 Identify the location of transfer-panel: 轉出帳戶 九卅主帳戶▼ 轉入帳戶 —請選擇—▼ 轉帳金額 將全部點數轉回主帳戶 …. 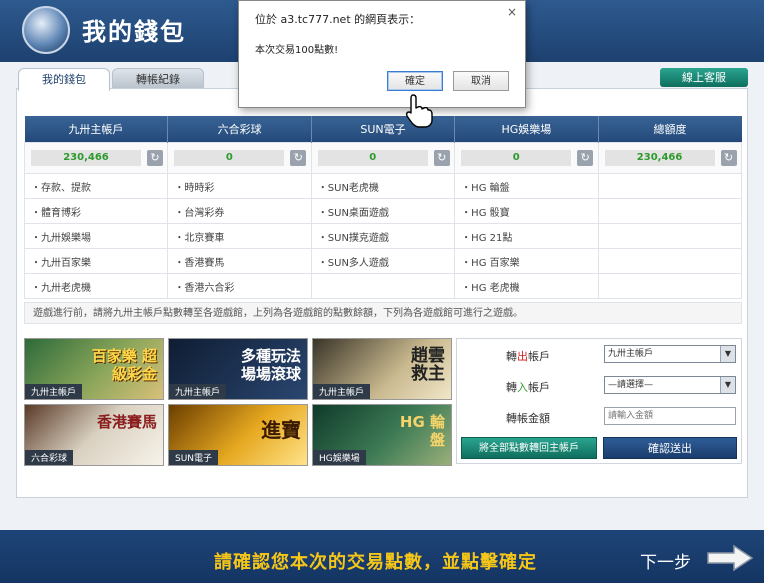
(599, 401).